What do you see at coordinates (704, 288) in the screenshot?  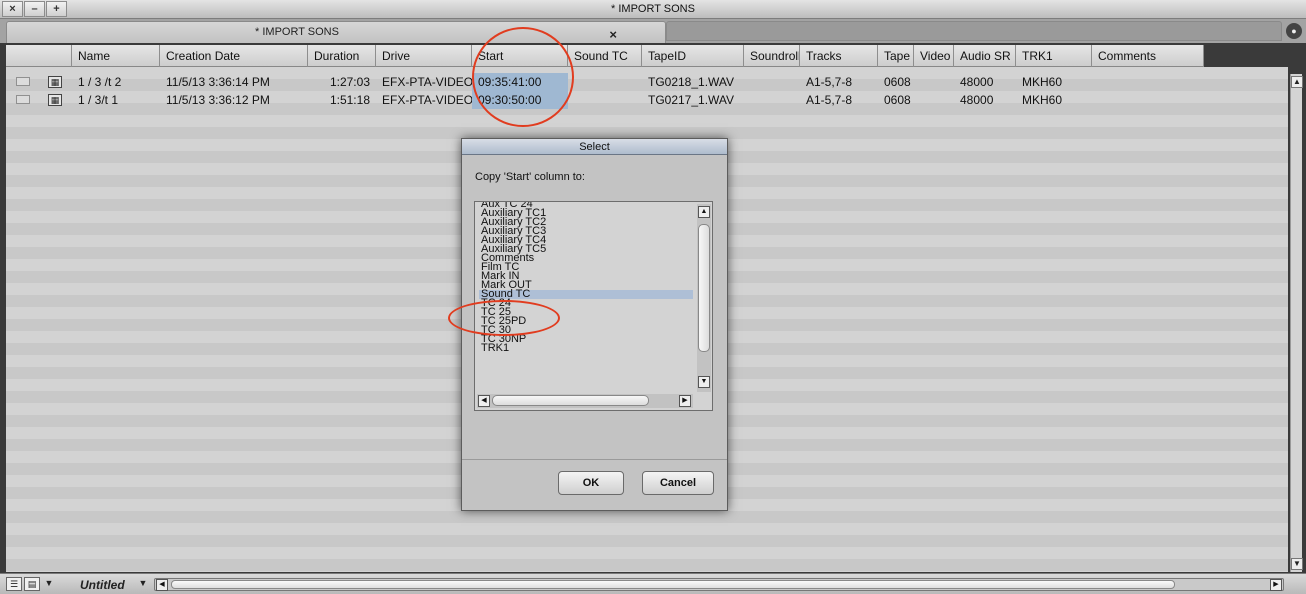 I see `list-vertical-scroll-thumb` at bounding box center [704, 288].